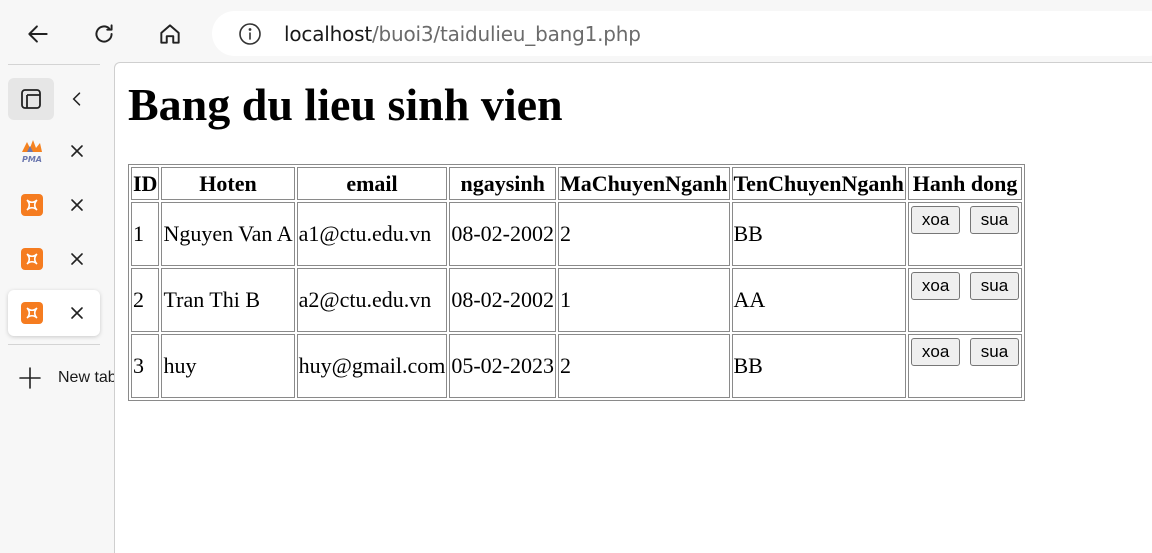 Image resolution: width=1152 pixels, height=553 pixels. I want to click on col-header-ngaysinh: ngaysinh, so click(503, 183).